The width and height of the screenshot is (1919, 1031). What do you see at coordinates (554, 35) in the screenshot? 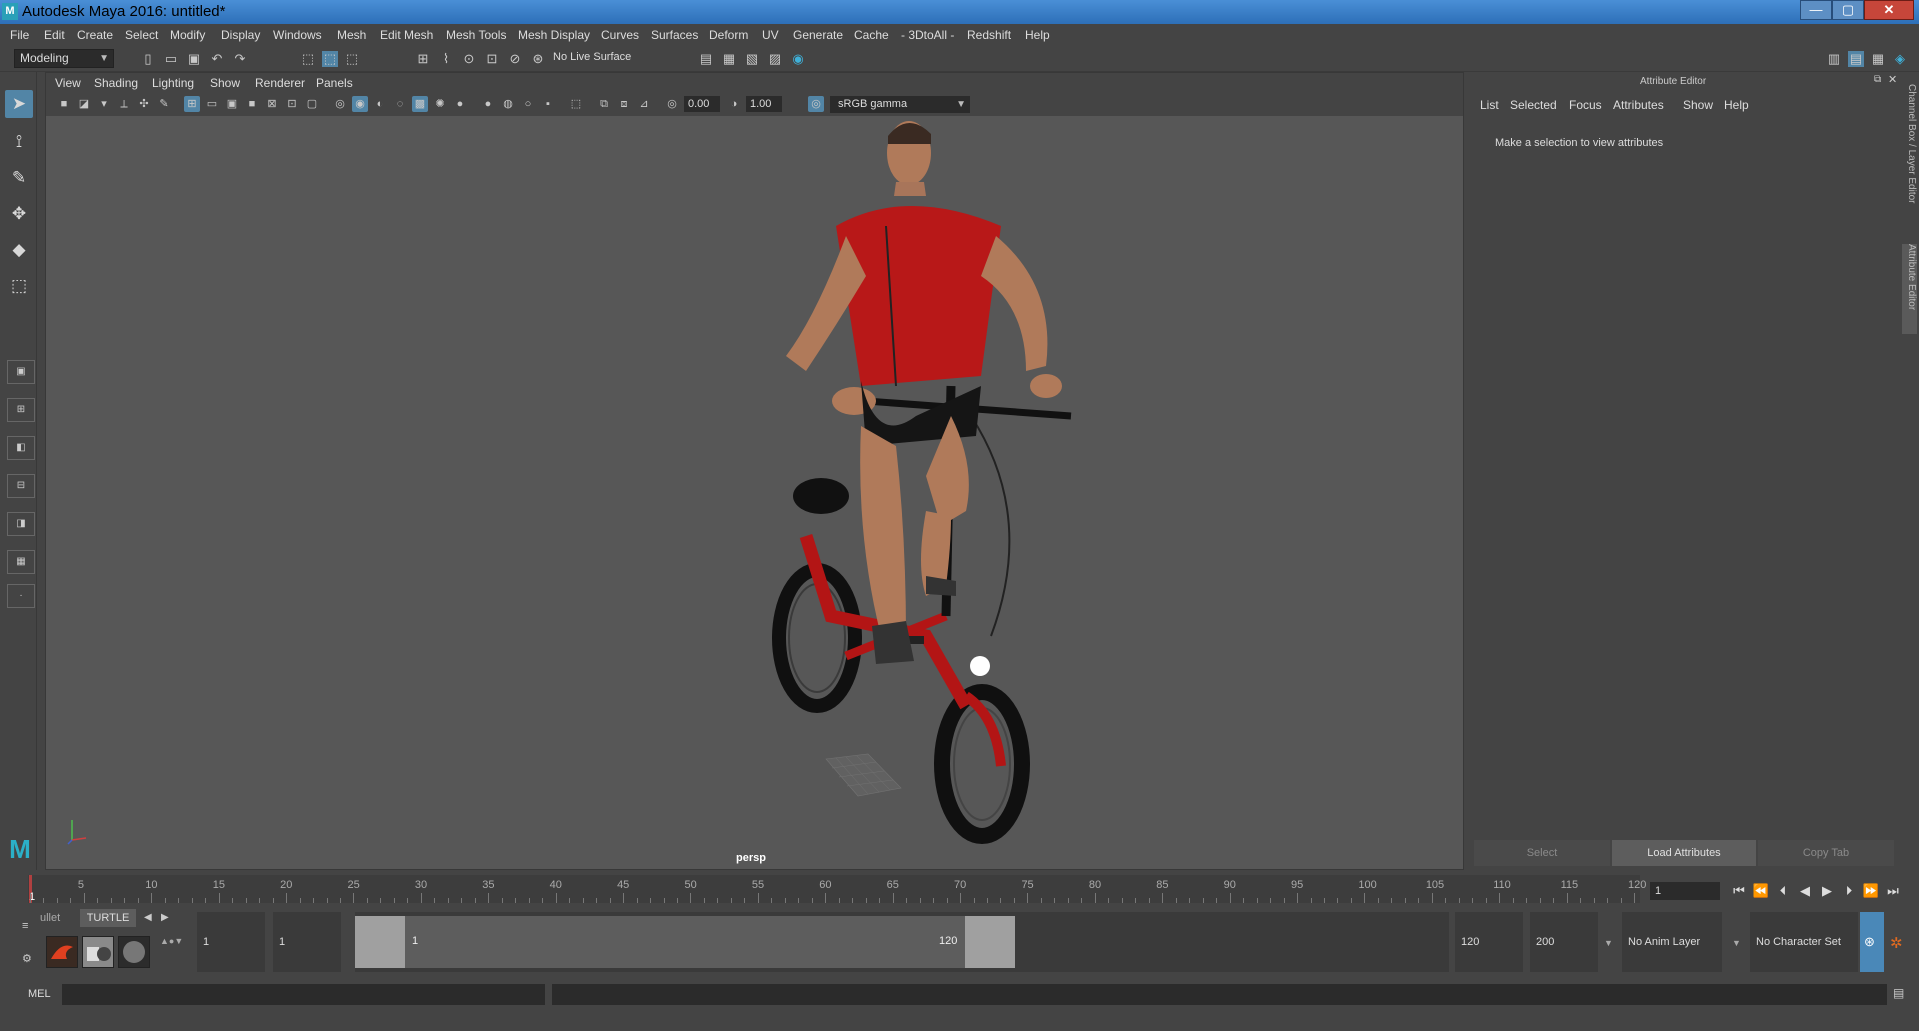
I see `menu-mesh-display: Mesh Display` at bounding box center [554, 35].